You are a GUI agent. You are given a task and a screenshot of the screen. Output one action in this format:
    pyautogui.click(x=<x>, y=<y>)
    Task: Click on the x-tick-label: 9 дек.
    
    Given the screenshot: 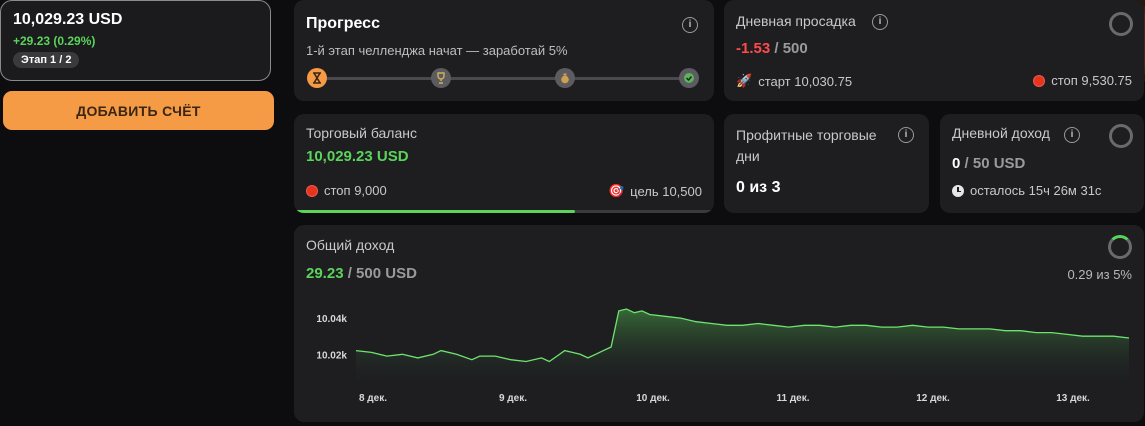 What is the action you would take?
    pyautogui.click(x=513, y=398)
    